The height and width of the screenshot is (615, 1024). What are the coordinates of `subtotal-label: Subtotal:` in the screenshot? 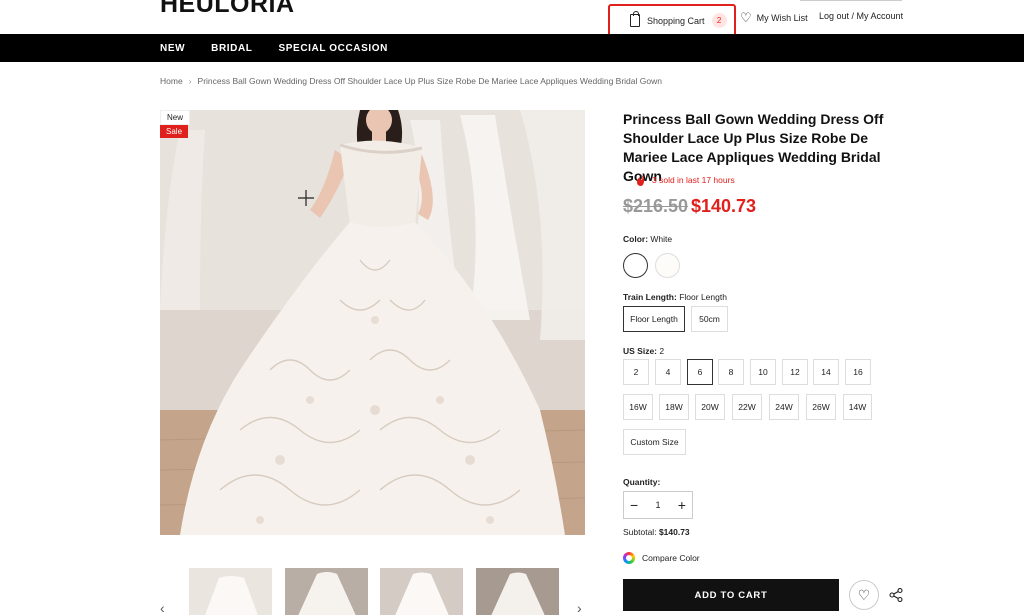 It's located at (640, 532).